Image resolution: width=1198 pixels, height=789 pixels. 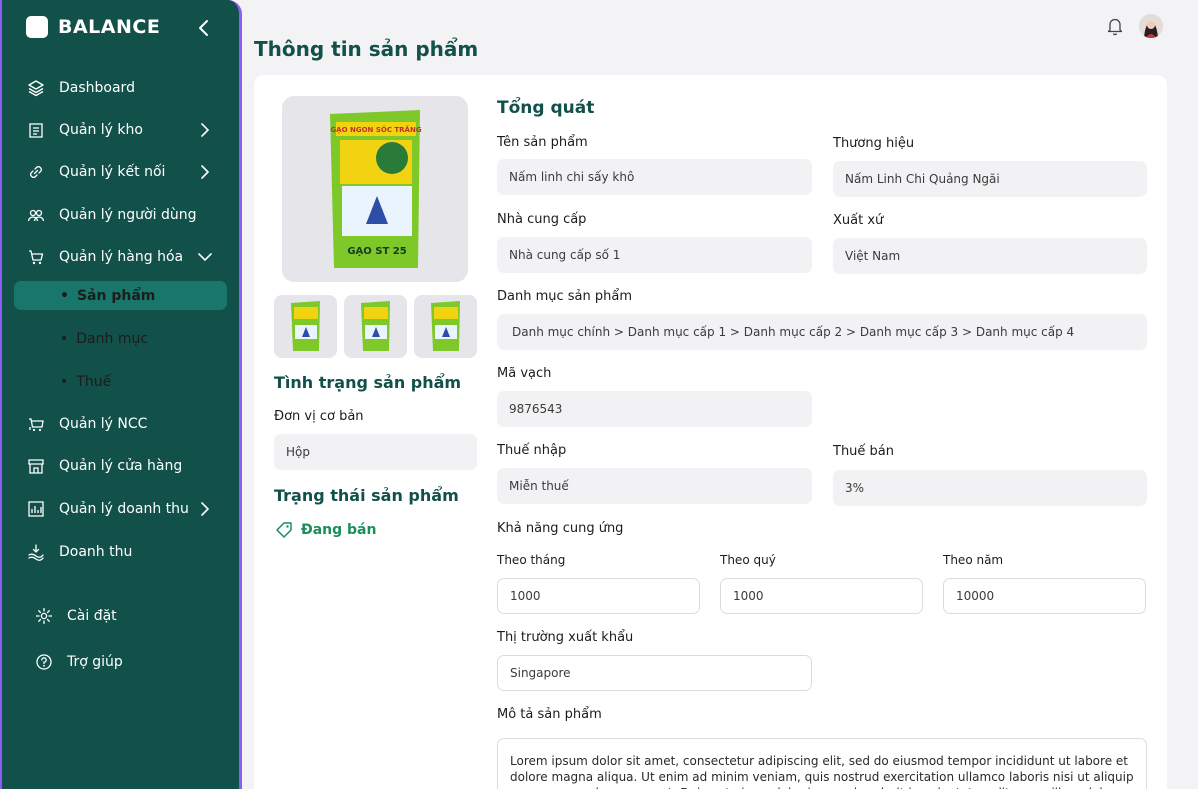 I want to click on status-badge: Đang bán, so click(x=325, y=530).